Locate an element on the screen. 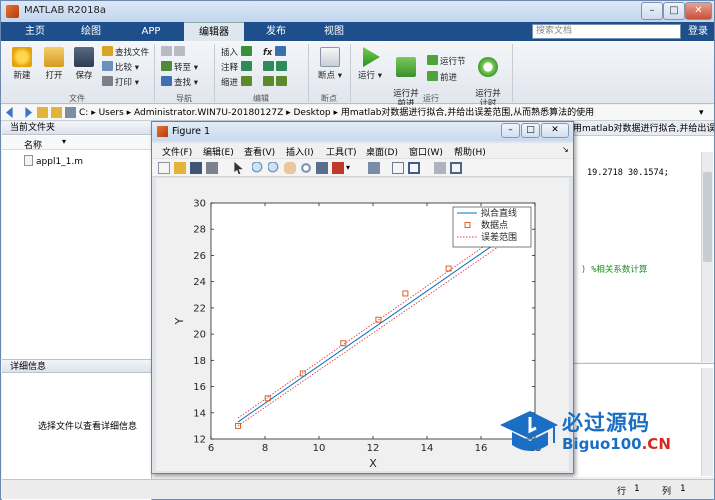 The width and height of the screenshot is (715, 500). menu-edit: 编辑(E) is located at coordinates (218, 151).